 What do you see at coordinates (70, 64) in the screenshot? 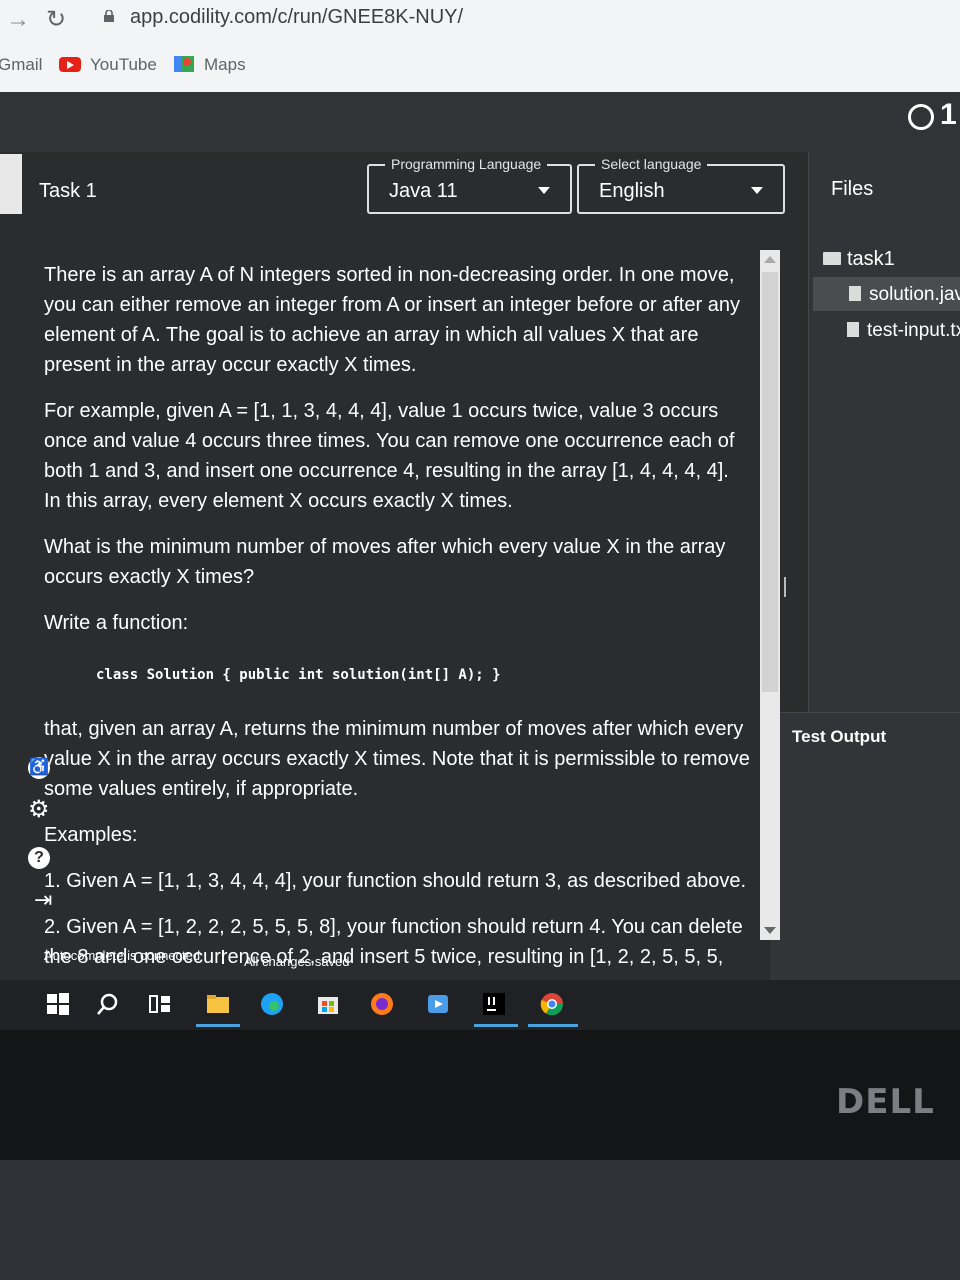
I see `youtube-icon` at bounding box center [70, 64].